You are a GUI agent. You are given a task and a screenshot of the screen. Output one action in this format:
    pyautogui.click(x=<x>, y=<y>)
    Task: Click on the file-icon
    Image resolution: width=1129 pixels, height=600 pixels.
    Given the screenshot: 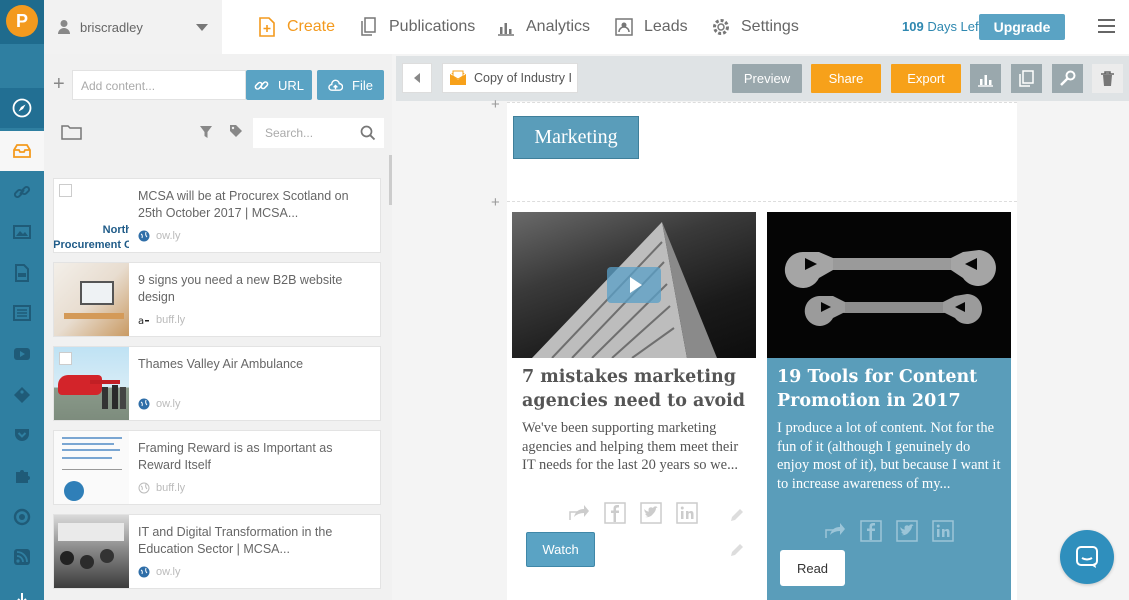 What is the action you would take?
    pyautogui.click(x=22, y=273)
    